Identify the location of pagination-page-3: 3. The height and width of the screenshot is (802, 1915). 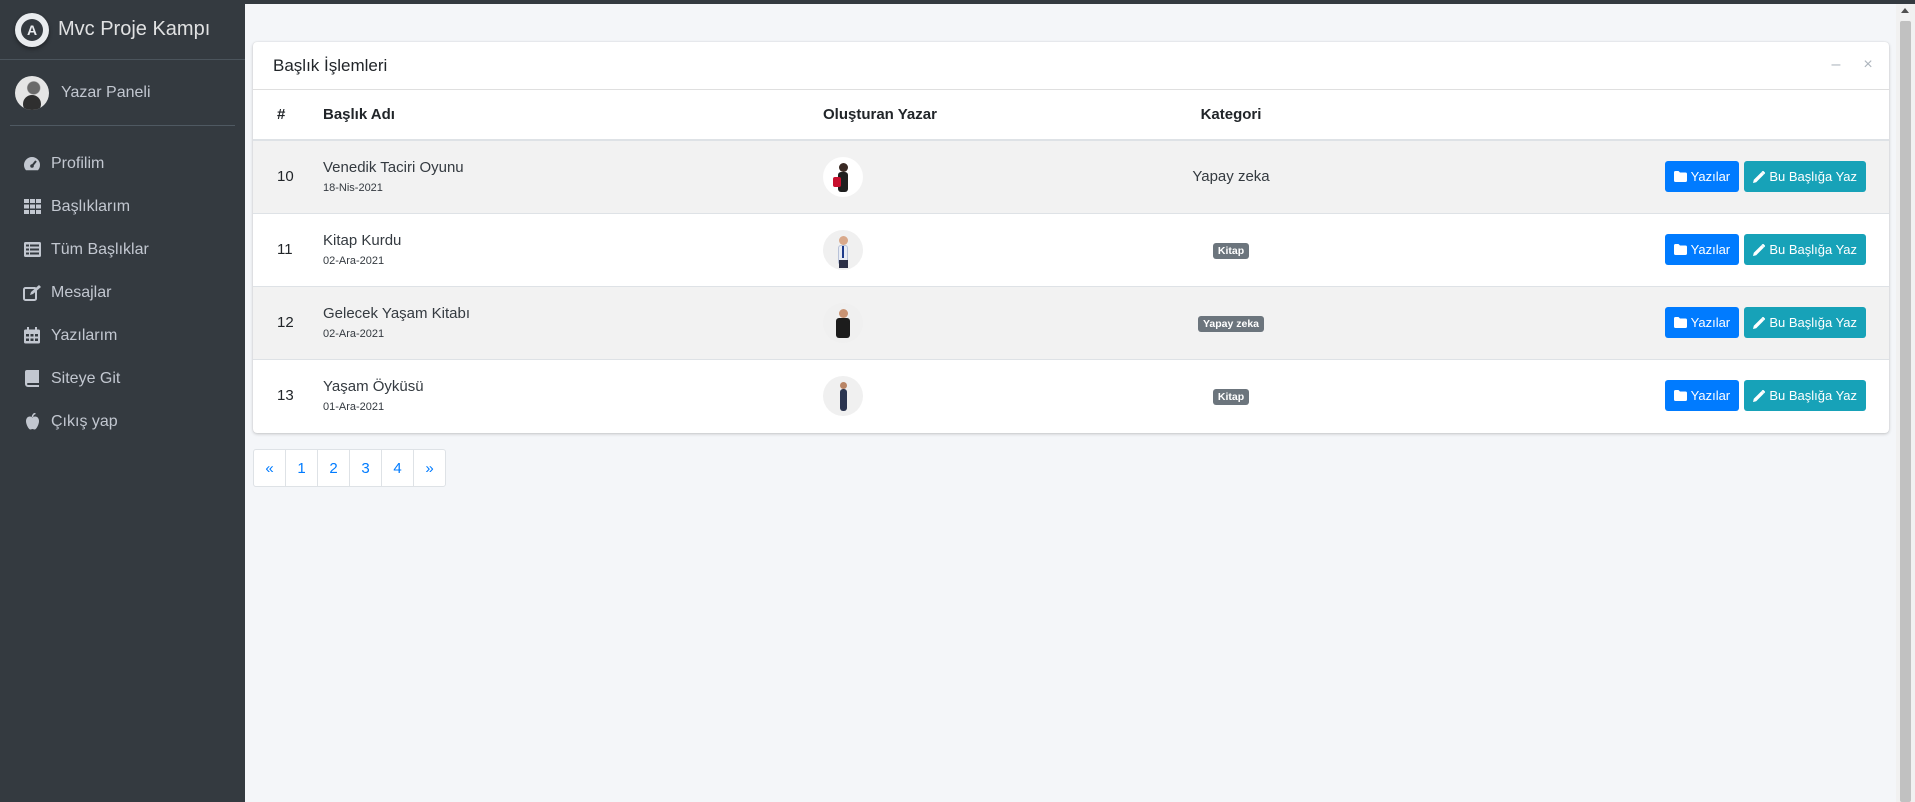
(365, 468).